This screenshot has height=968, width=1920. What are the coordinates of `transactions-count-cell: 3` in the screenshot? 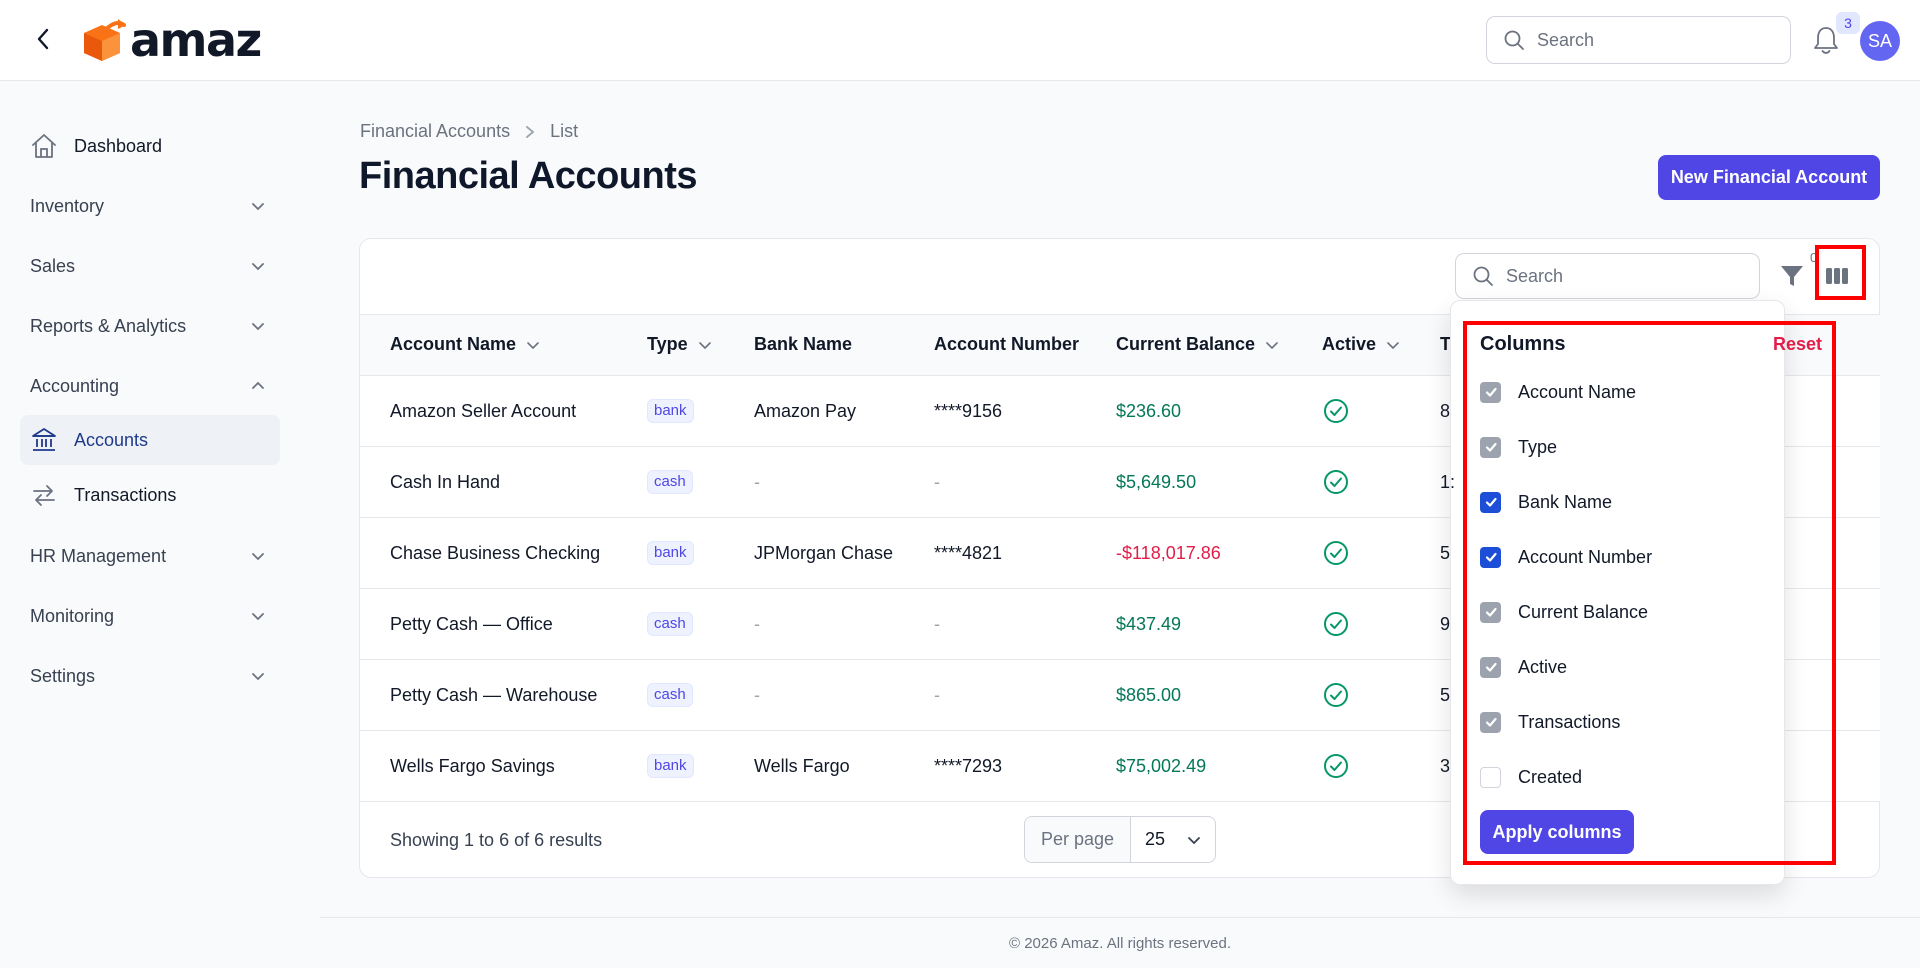 It's located at (1445, 766).